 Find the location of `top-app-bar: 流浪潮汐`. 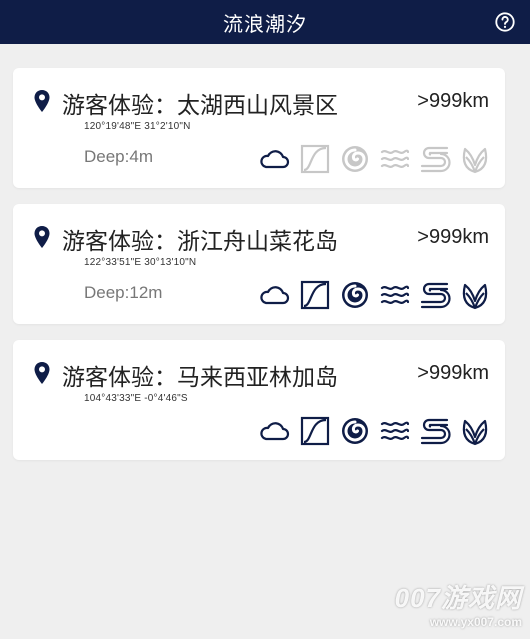

top-app-bar: 流浪潮汐 is located at coordinates (265, 22).